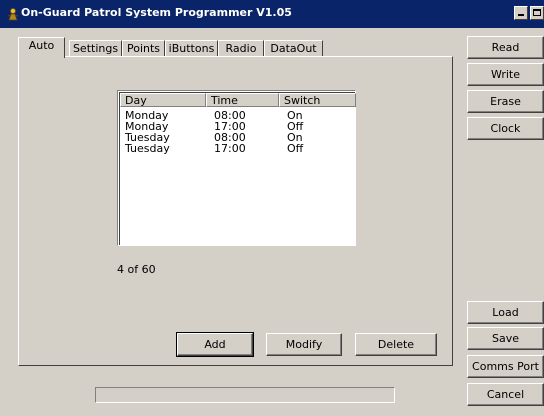  What do you see at coordinates (505, 128) in the screenshot?
I see `clock-button: Clock` at bounding box center [505, 128].